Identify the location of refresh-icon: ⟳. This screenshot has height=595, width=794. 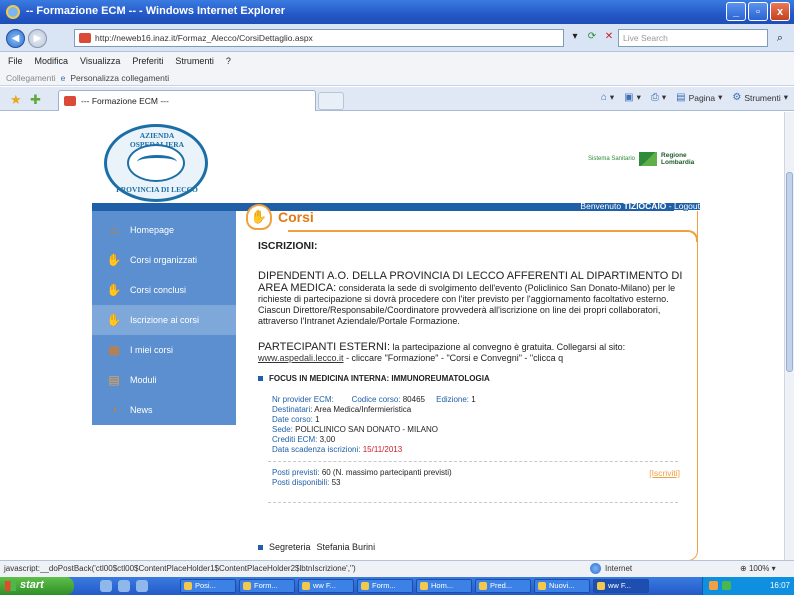
(592, 37).